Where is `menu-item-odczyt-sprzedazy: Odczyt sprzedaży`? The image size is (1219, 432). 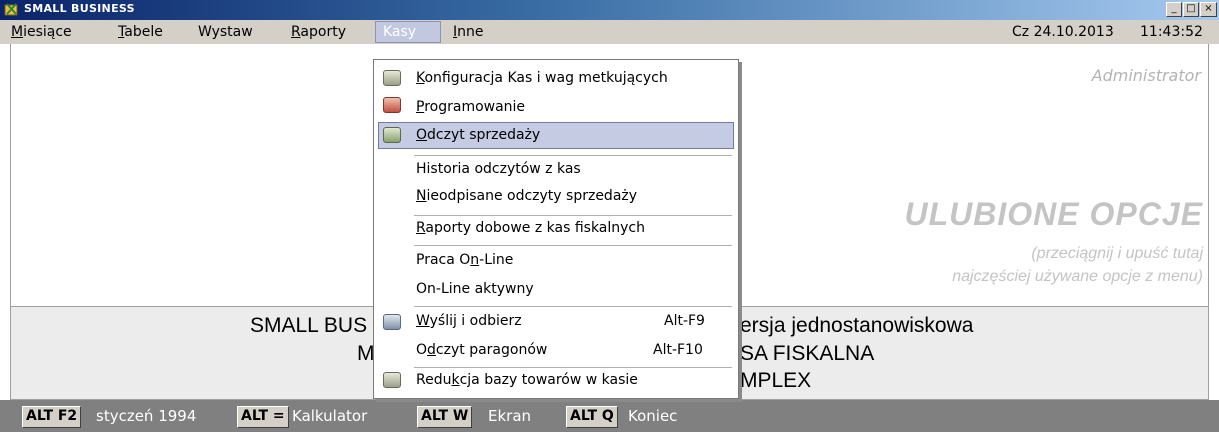 menu-item-odczyt-sprzedazy: Odczyt sprzedaży is located at coordinates (478, 135).